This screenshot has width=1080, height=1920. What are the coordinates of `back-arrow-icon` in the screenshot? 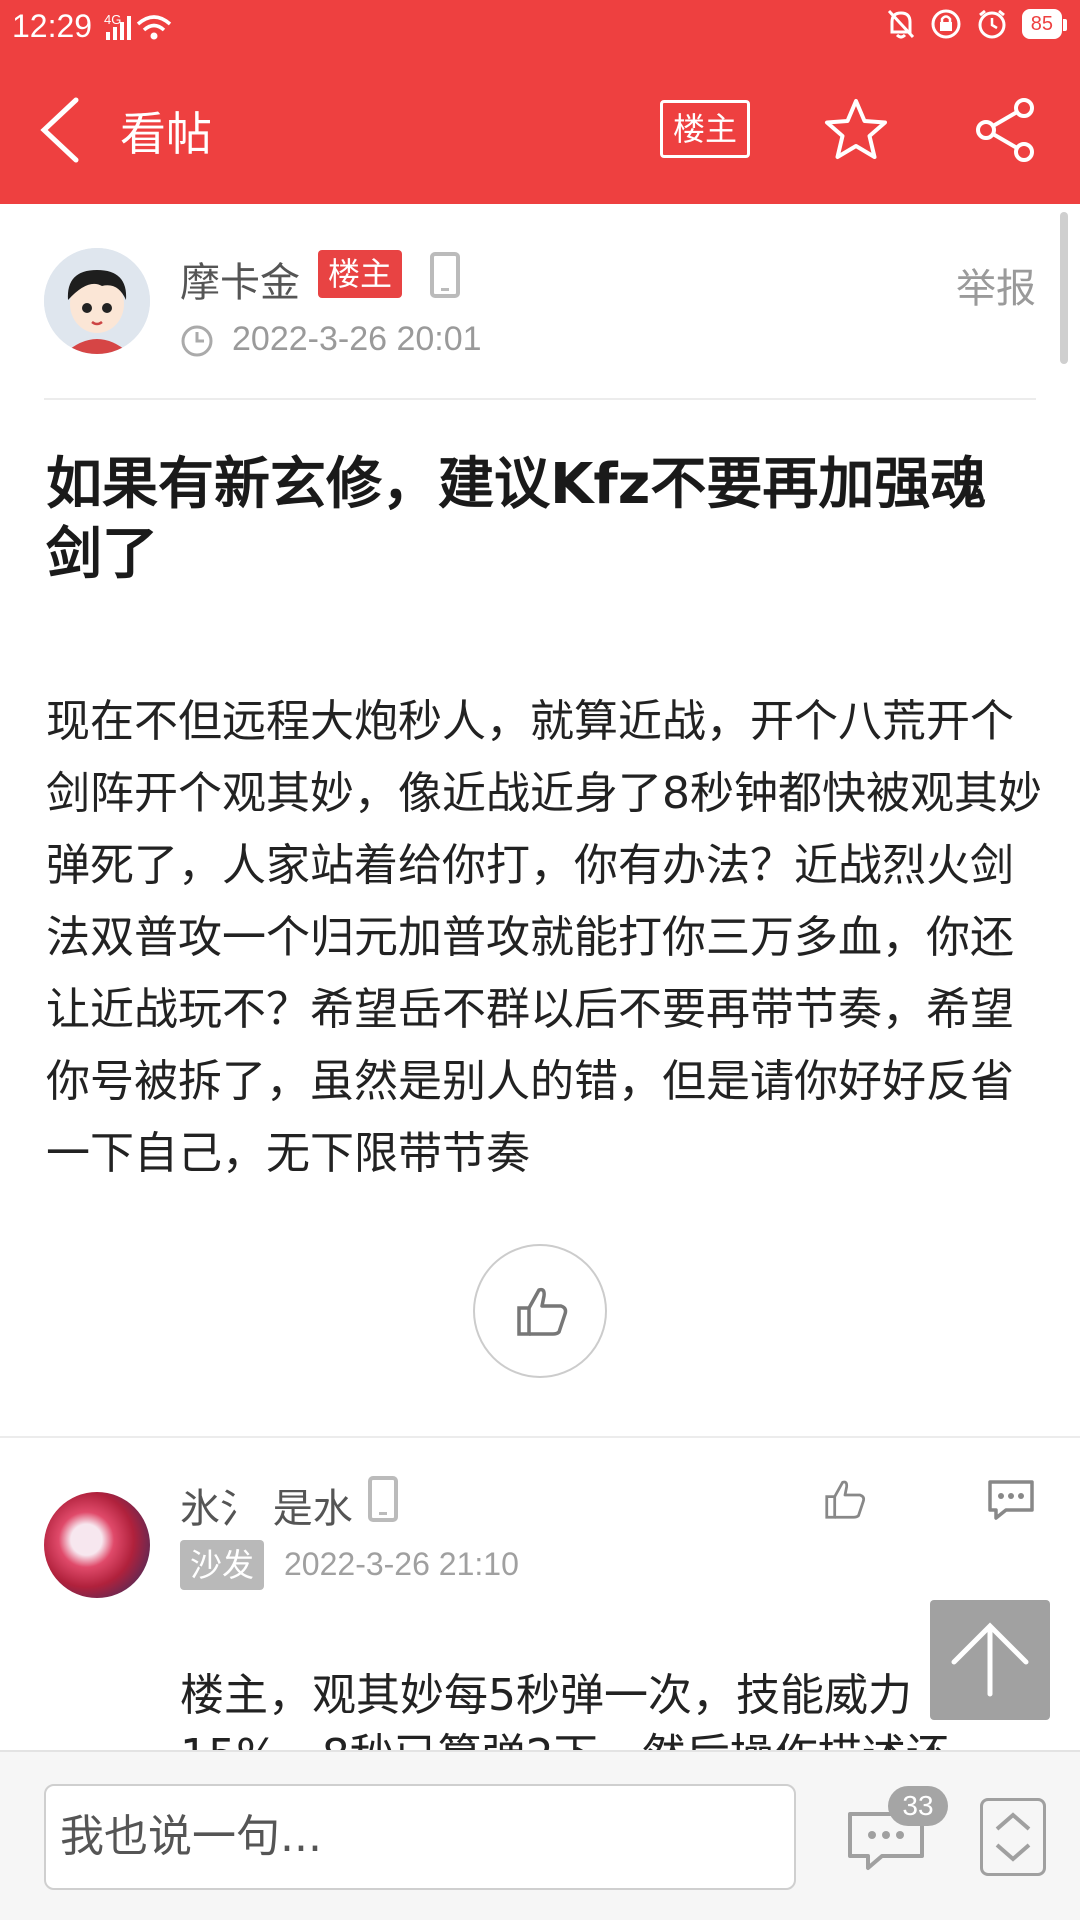 It's located at (59, 130).